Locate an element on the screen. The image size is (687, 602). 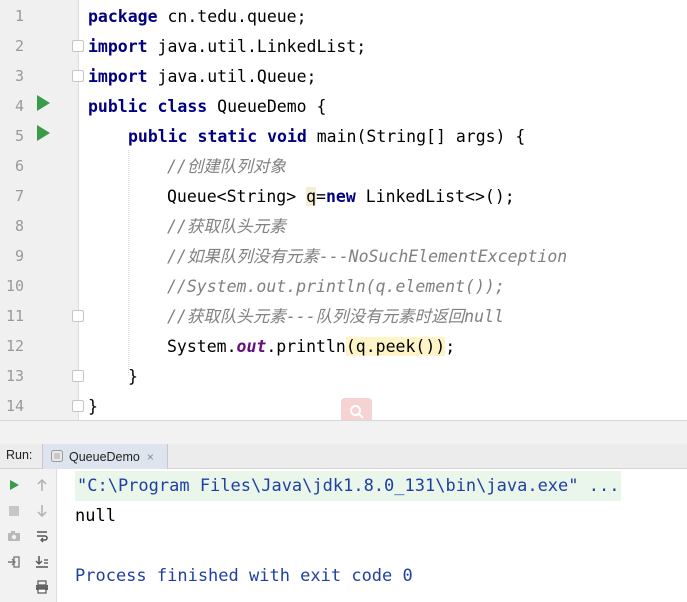
wrap-icon is located at coordinates (42, 536).